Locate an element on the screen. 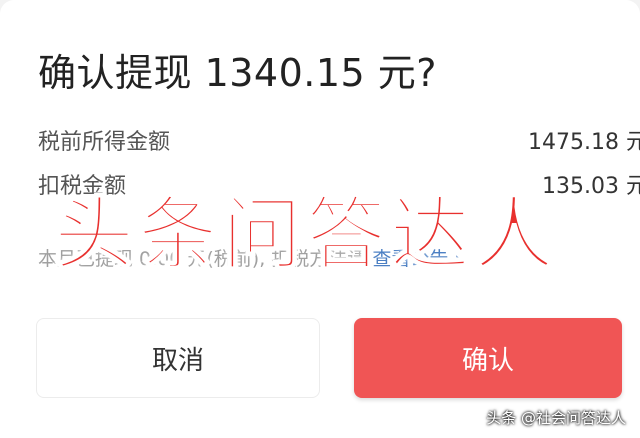  pretax-amount-value: 1475.18 元 is located at coordinates (584, 142).